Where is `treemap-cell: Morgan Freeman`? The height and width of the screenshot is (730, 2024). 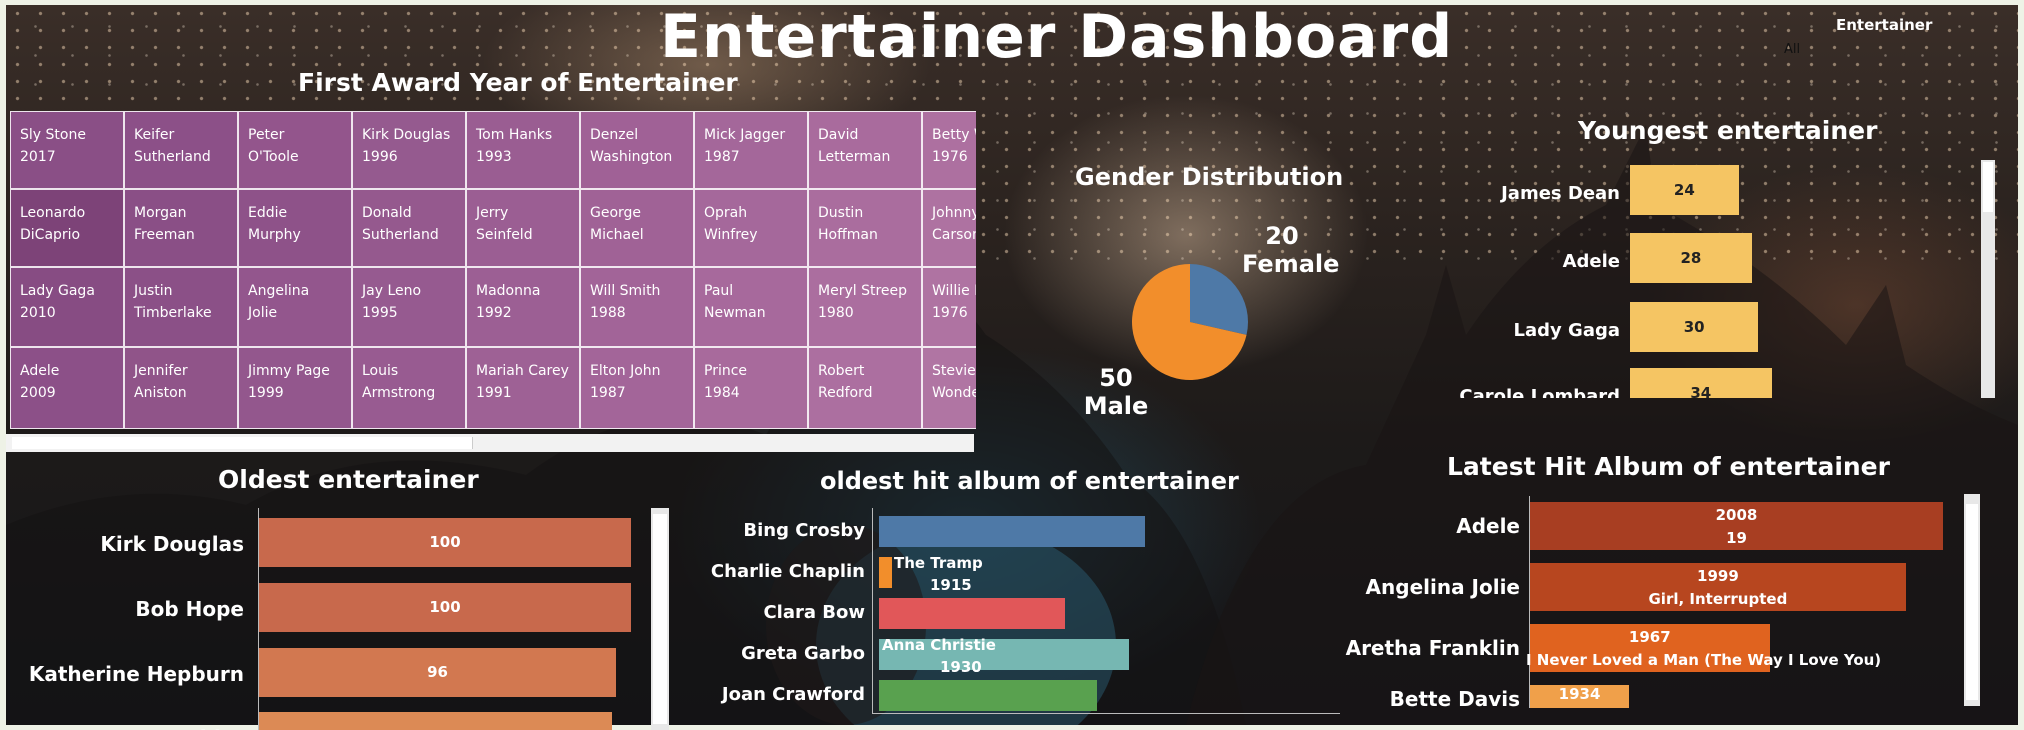
treemap-cell: Morgan Freeman is located at coordinates (181, 228).